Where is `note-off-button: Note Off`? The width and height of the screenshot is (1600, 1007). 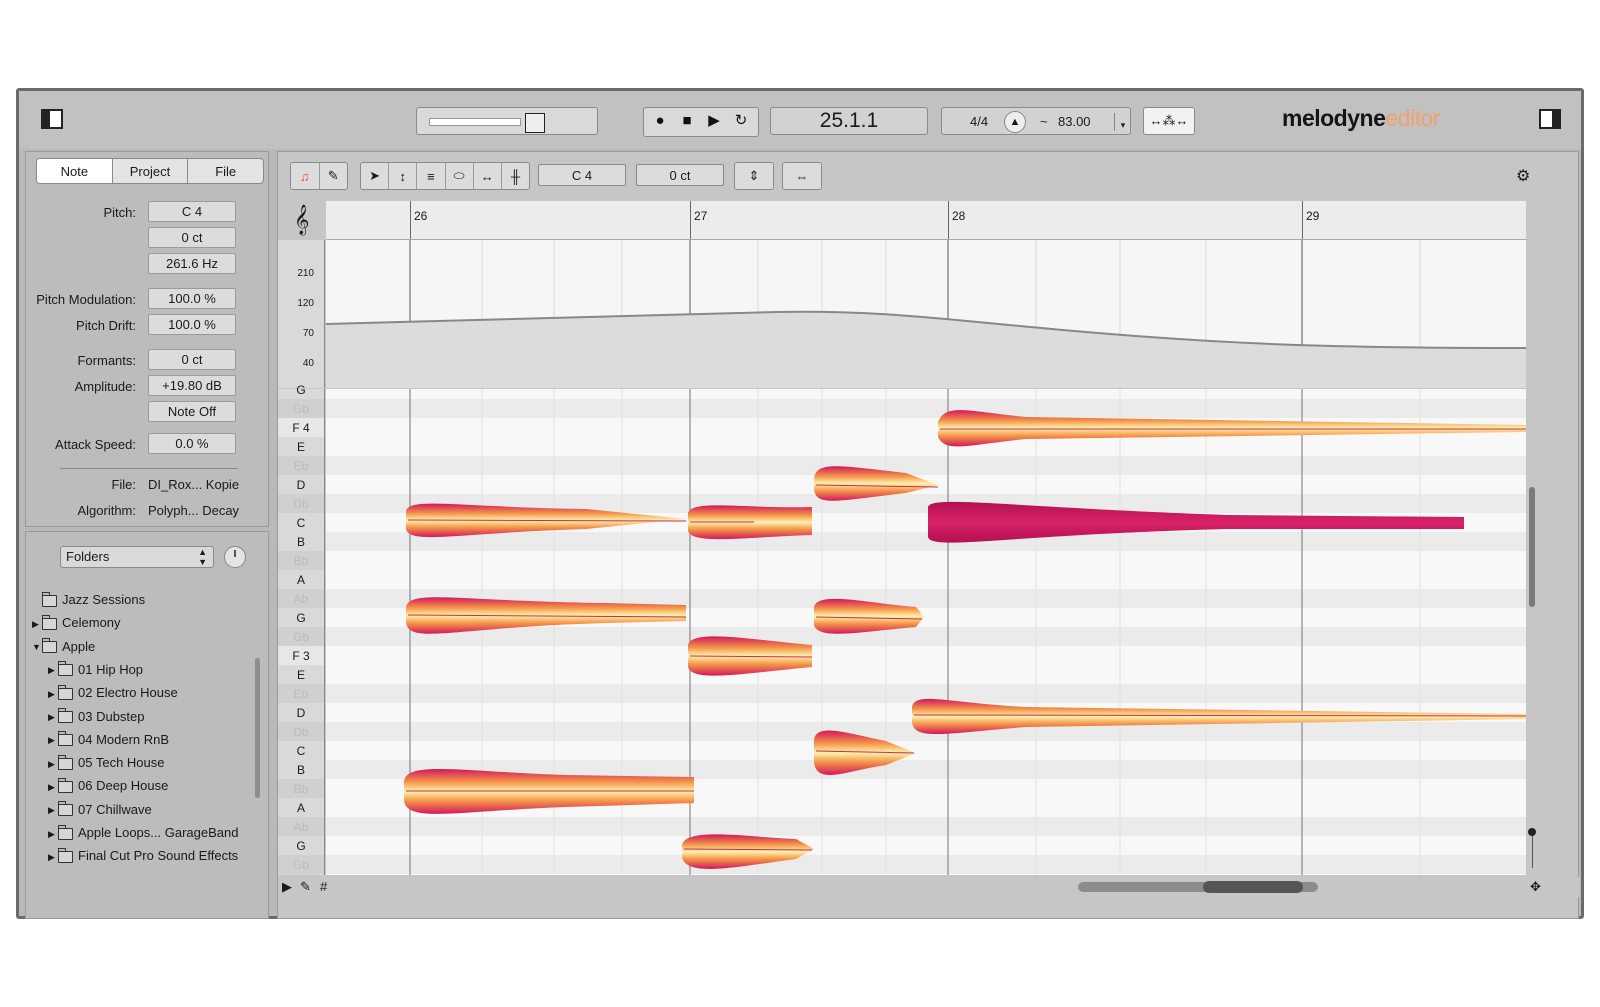
note-off-button: Note Off is located at coordinates (192, 411).